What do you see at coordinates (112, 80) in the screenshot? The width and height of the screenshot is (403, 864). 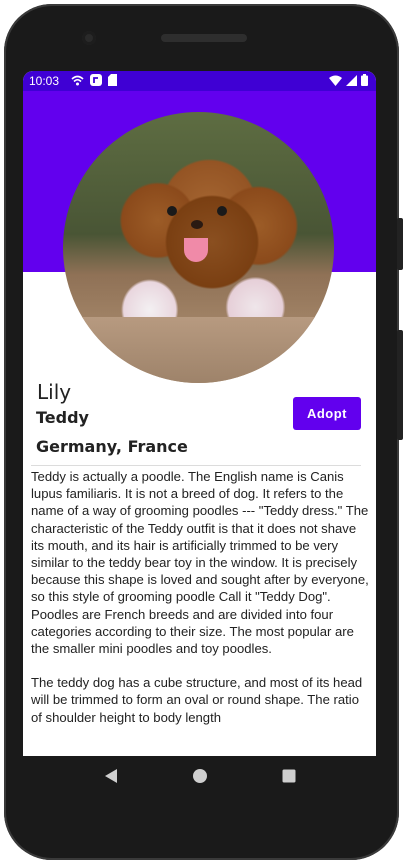 I see `sd-card-icon` at bounding box center [112, 80].